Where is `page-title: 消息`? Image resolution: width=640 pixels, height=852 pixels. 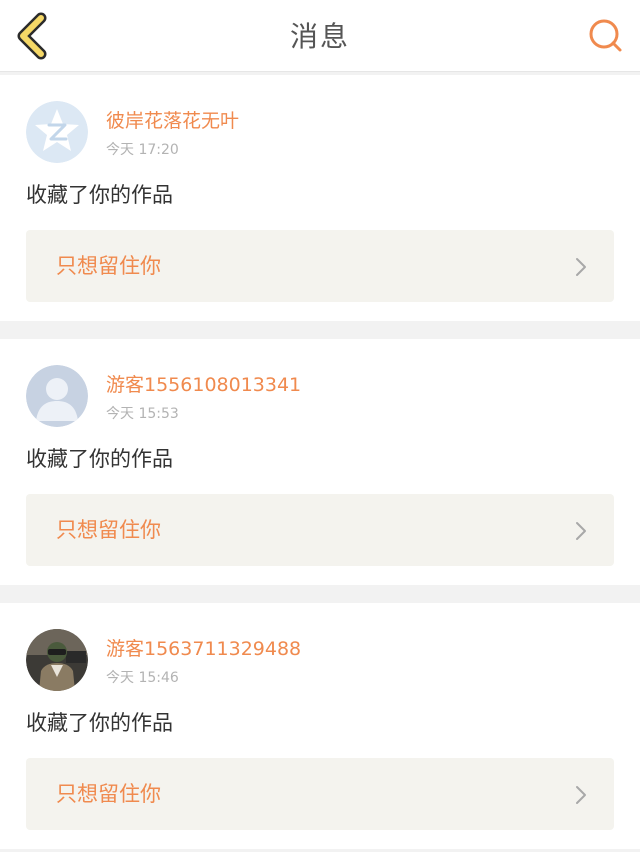
page-title: 消息 is located at coordinates (319, 36).